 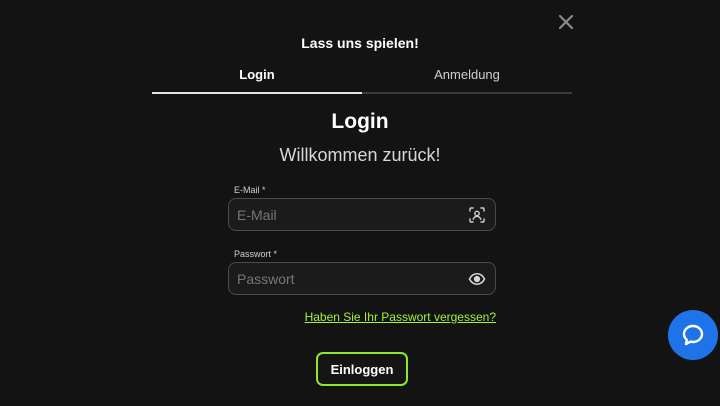 What do you see at coordinates (347, 214) in the screenshot?
I see `email-input` at bounding box center [347, 214].